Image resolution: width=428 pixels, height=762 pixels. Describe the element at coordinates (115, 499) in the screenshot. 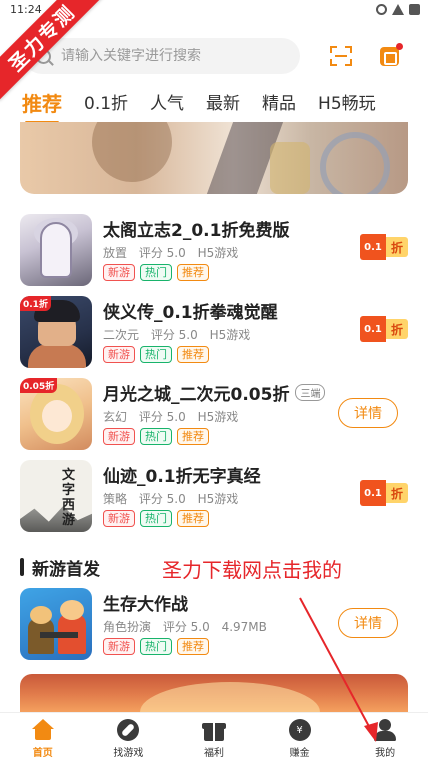

I see `game-category: 策略` at that location.